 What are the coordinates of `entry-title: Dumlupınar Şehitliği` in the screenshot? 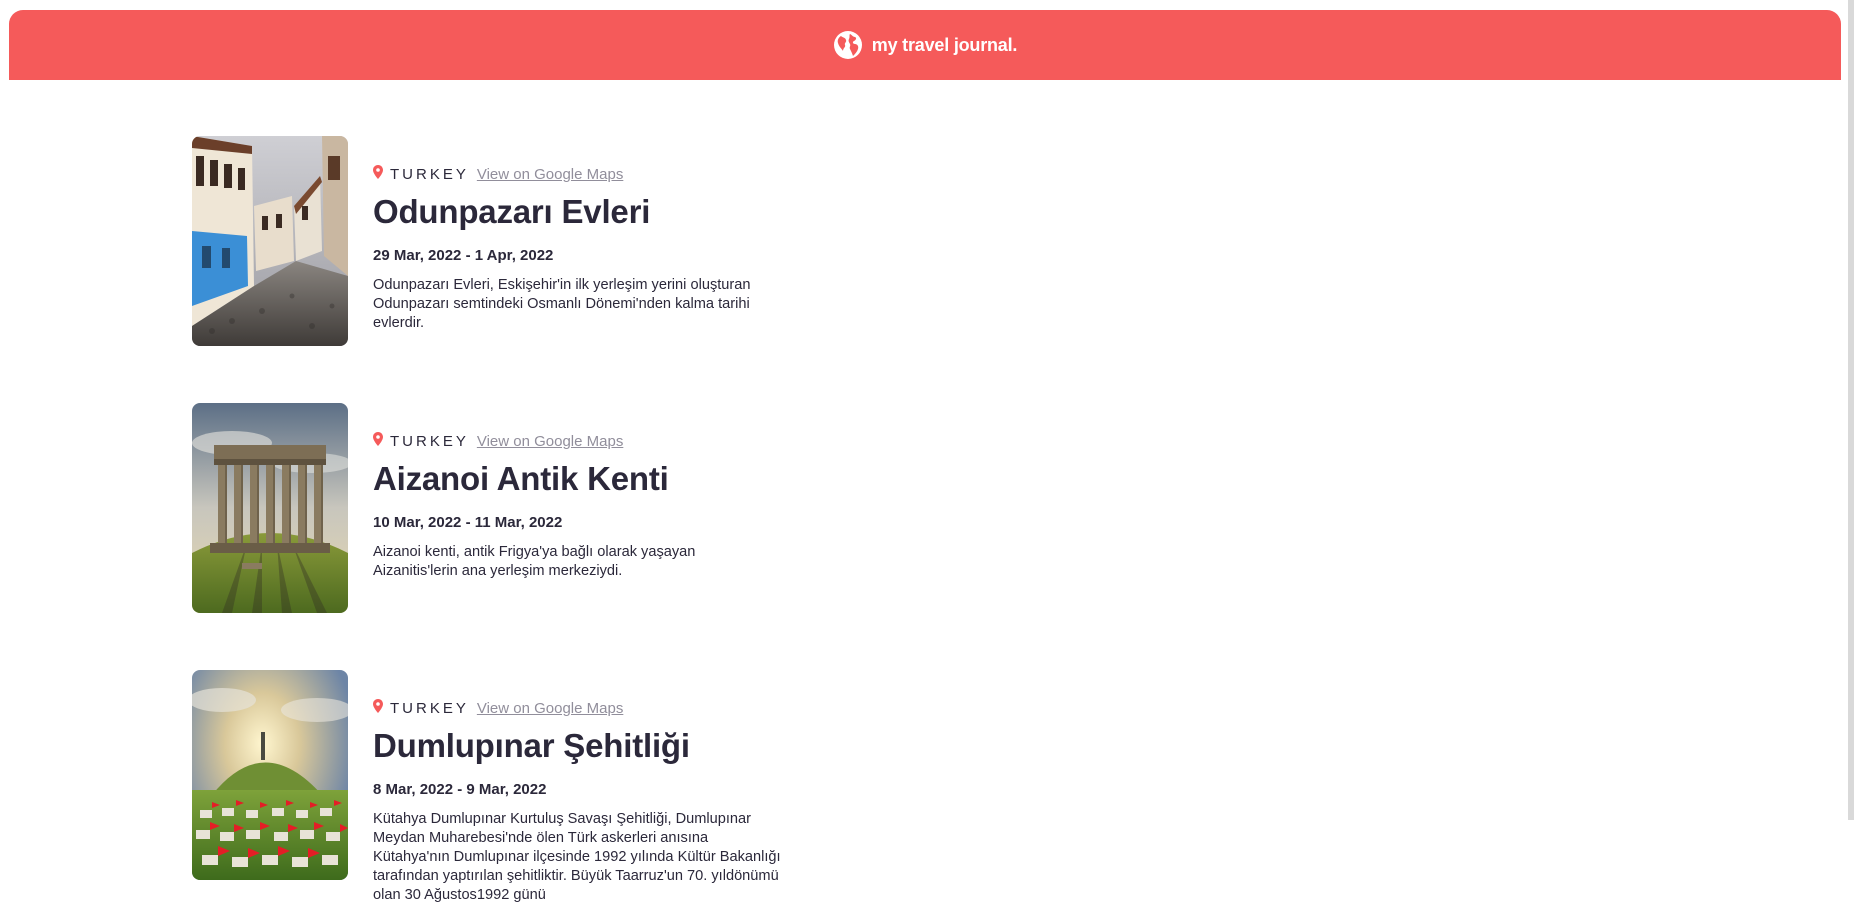 It's located at (531, 745).